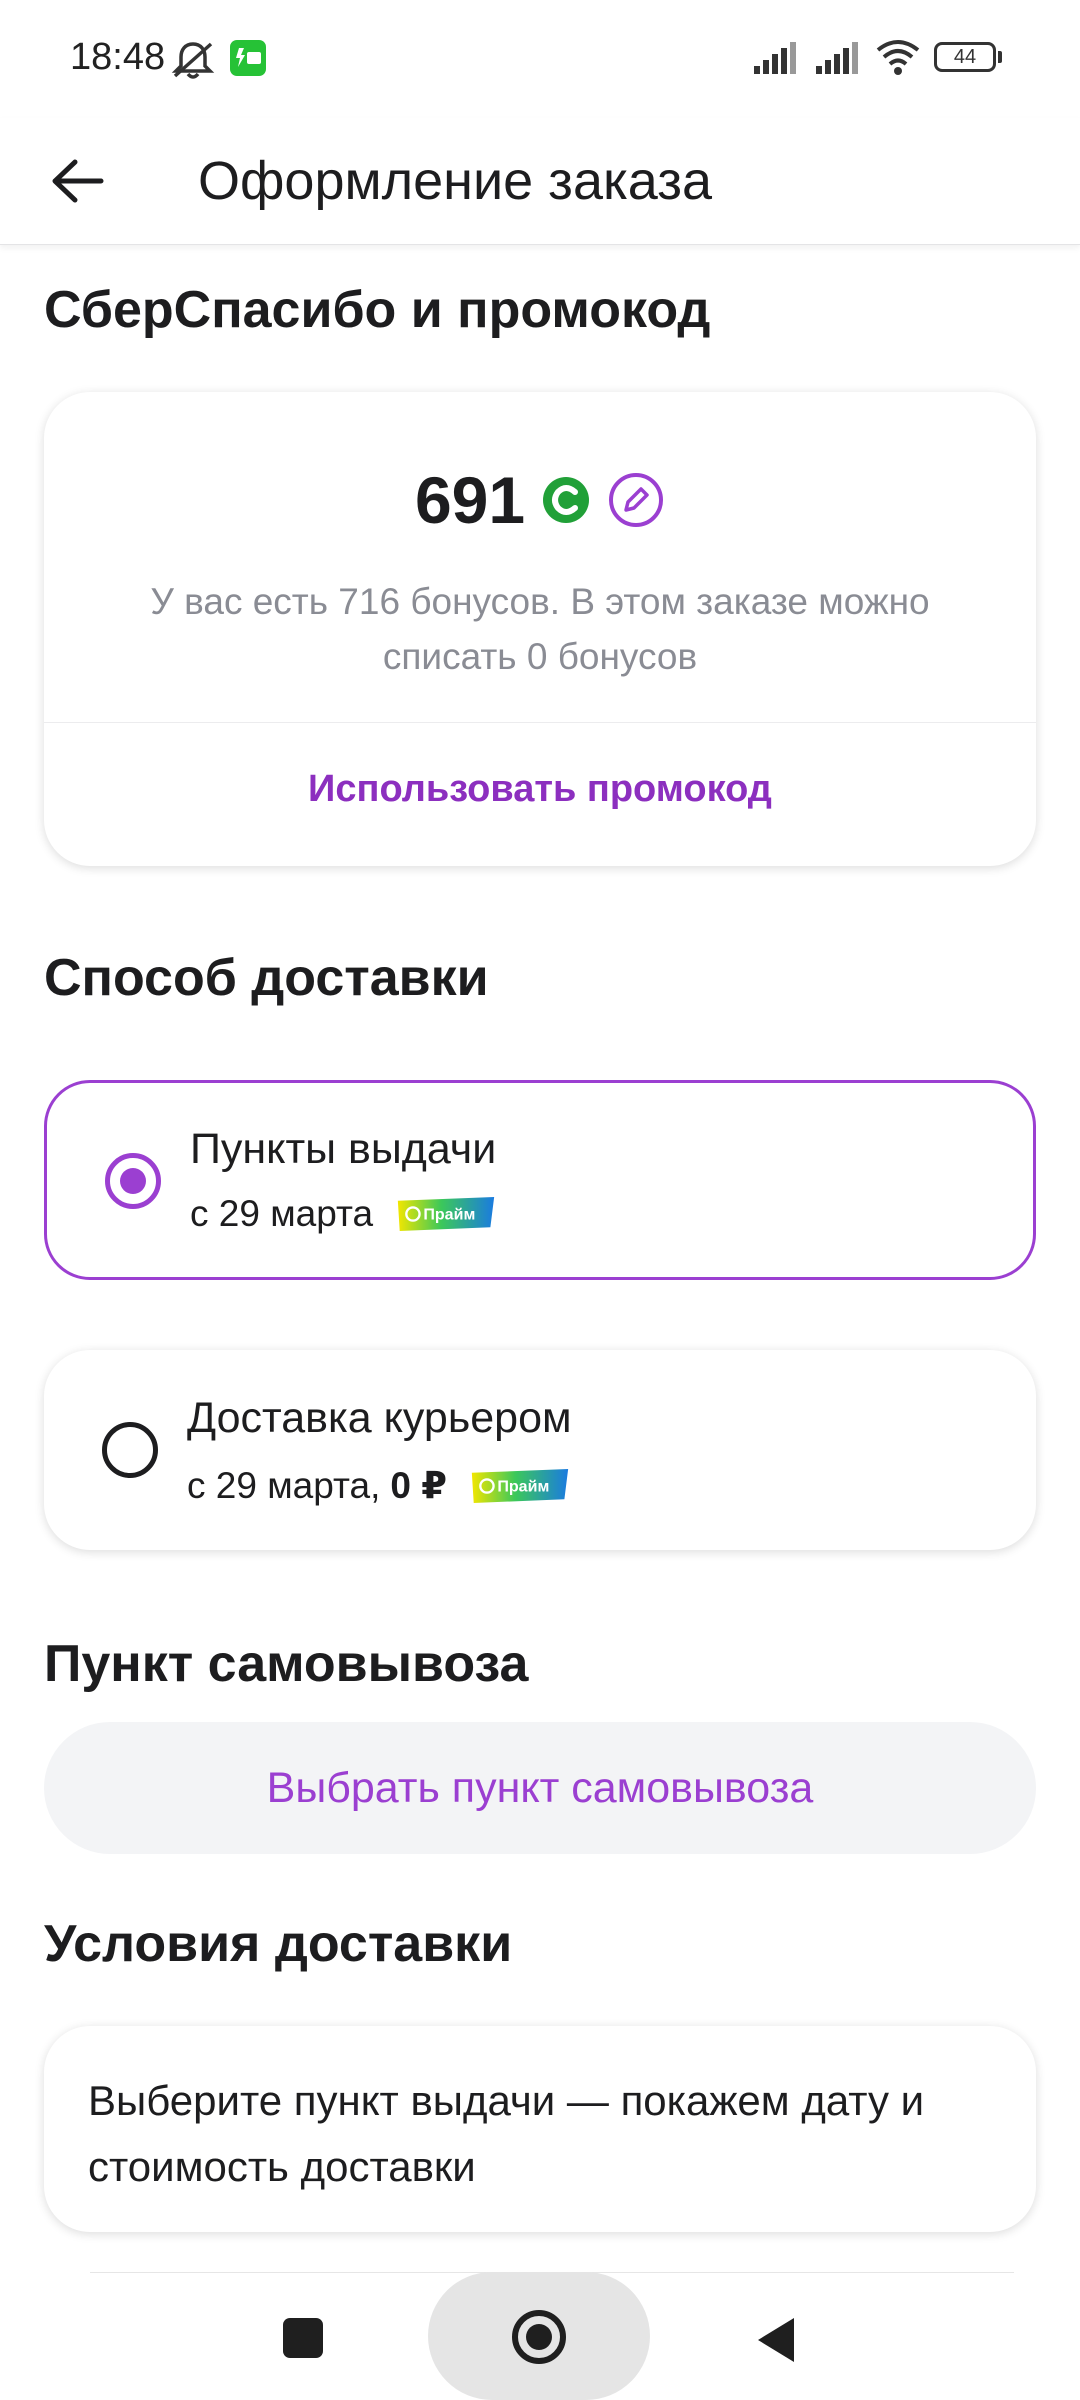 This screenshot has width=1080, height=2400. I want to click on home-icon, so click(539, 2337).